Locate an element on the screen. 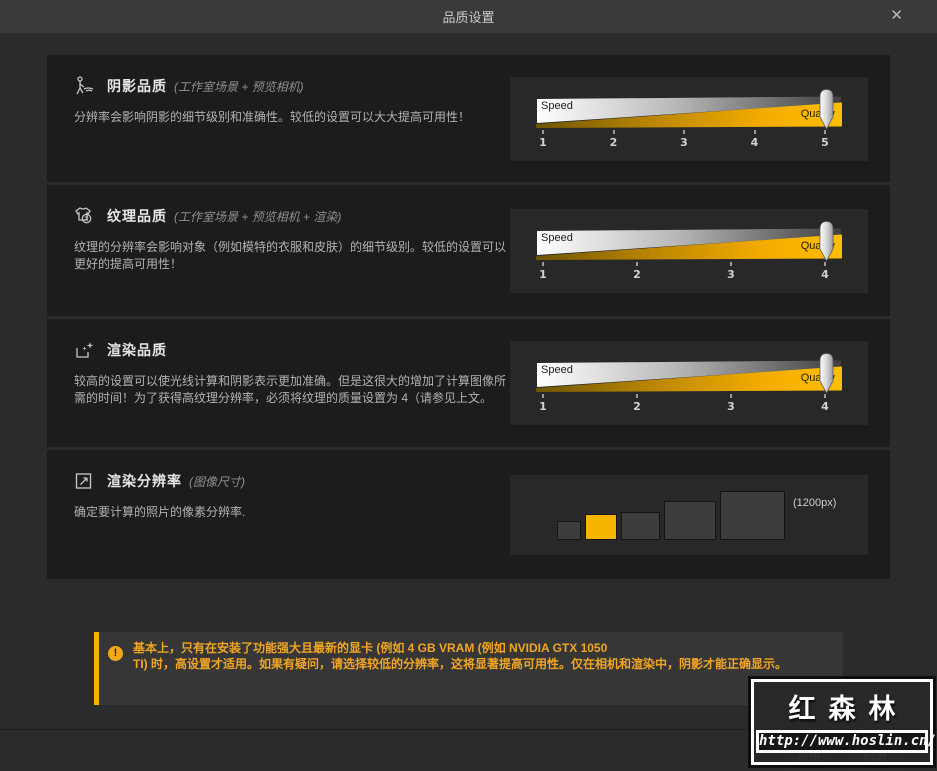  texture-quality-header: 纹理品质 (工作室场景 + 预览相机 + 渲染) is located at coordinates (292, 216).